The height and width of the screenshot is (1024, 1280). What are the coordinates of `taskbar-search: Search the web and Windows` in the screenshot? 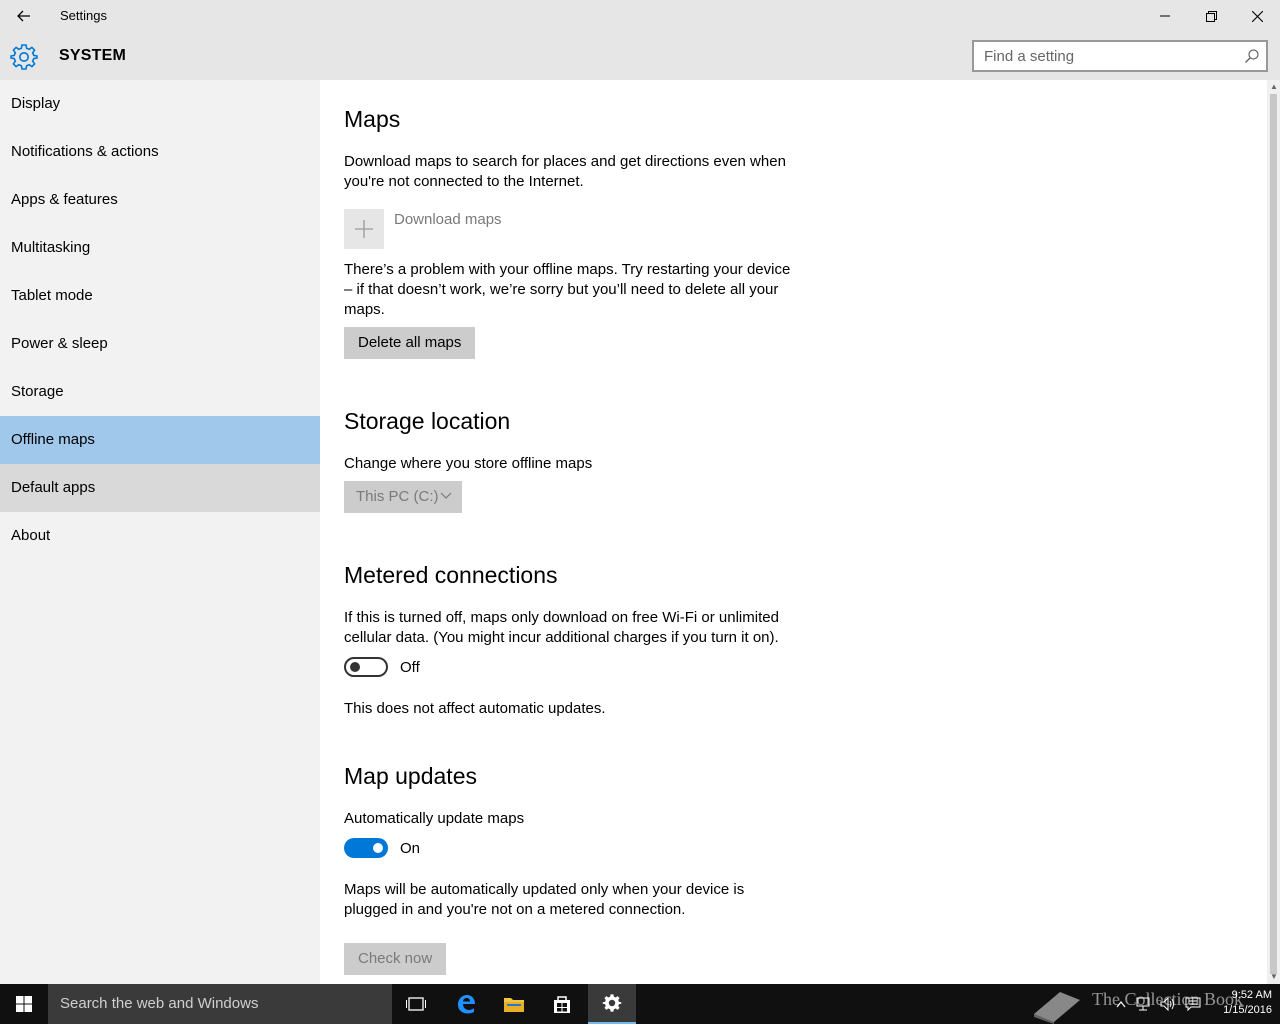 It's located at (220, 1004).